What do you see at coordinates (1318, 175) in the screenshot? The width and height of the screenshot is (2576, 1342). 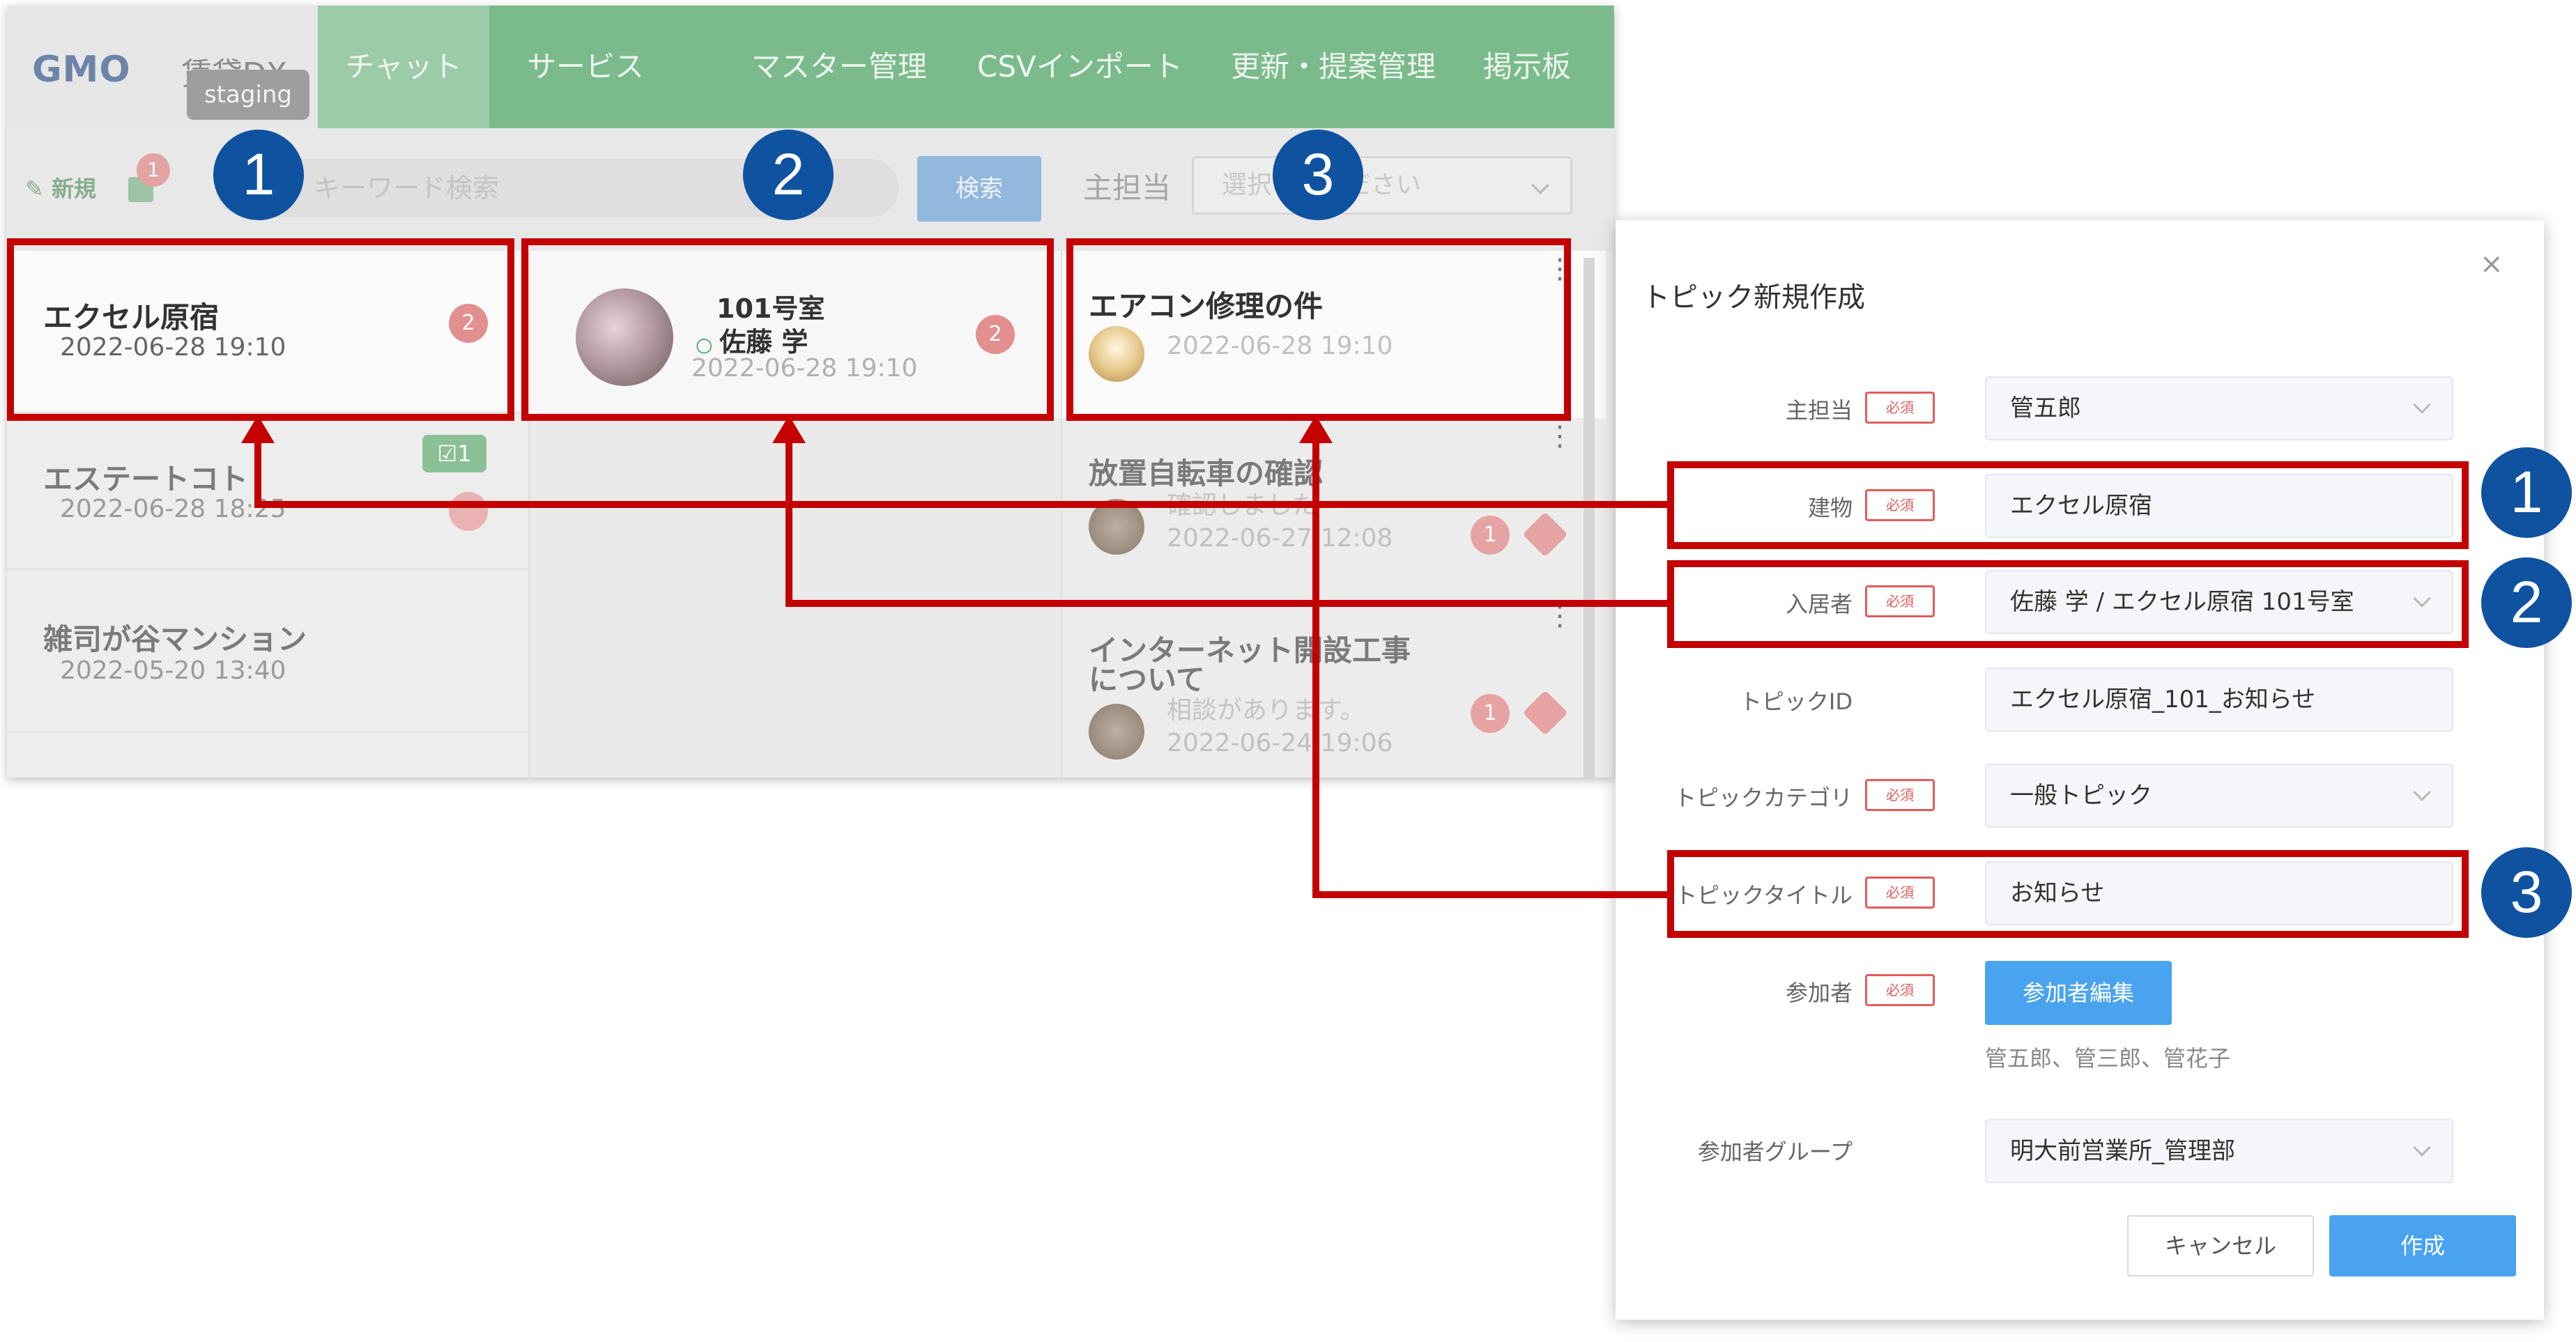 I see `callout-3: 3` at bounding box center [1318, 175].